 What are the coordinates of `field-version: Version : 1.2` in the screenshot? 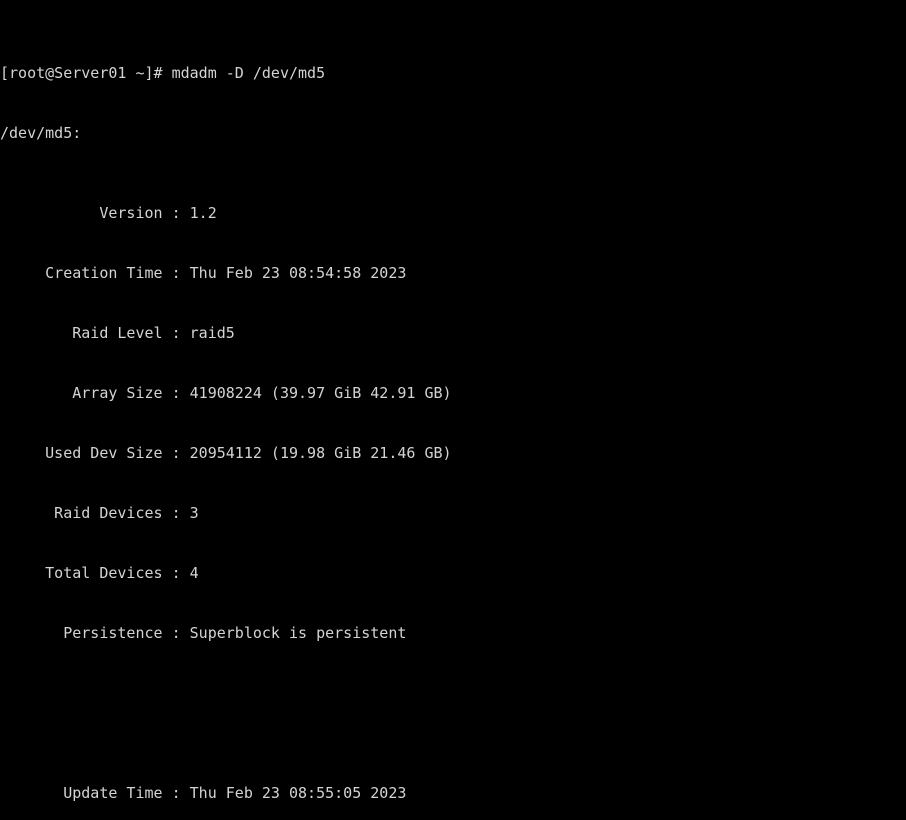 It's located at (108, 213).